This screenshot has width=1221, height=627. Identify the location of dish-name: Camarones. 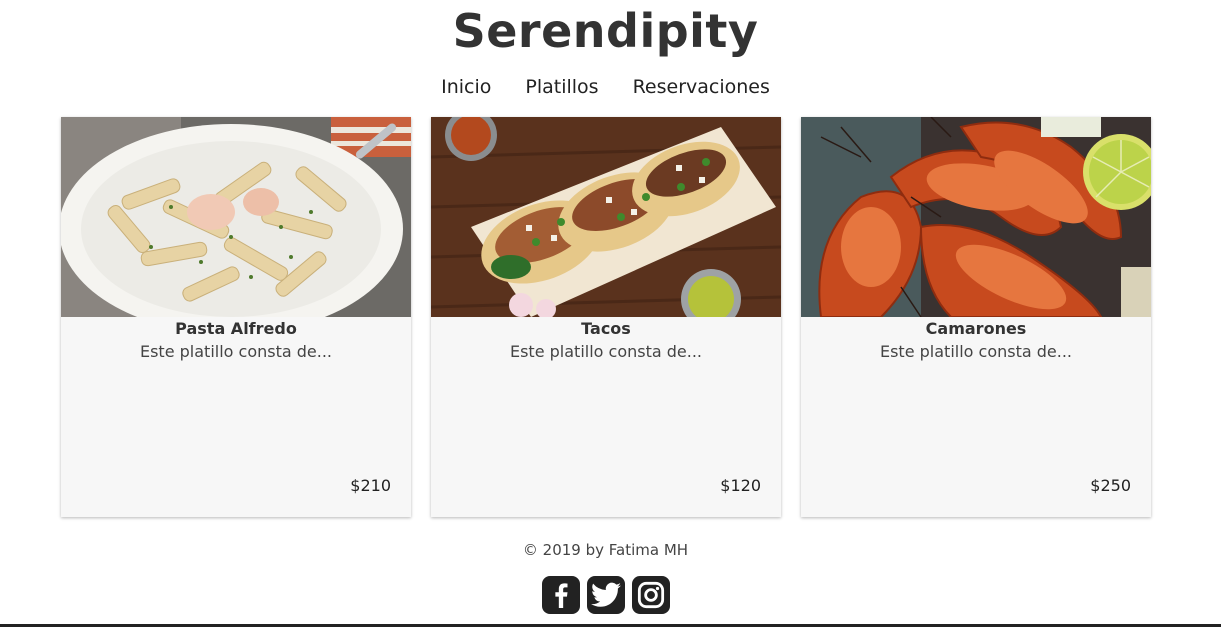
(976, 328).